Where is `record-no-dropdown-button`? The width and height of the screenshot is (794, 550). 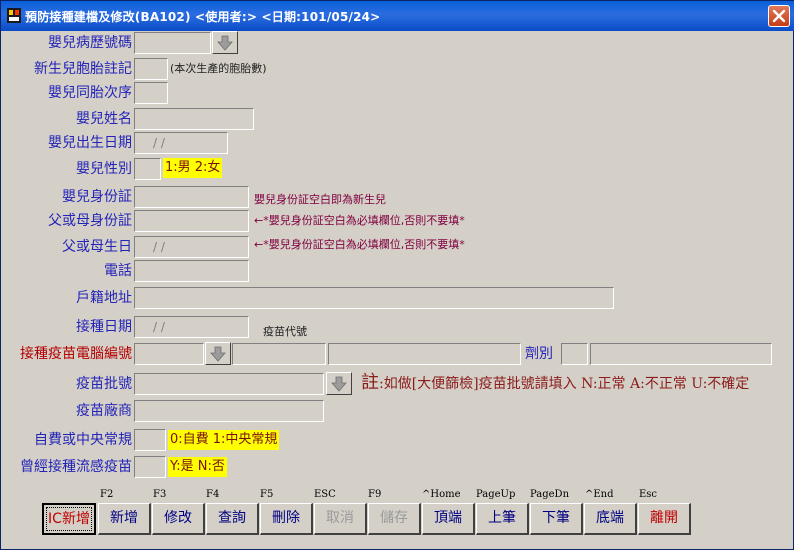
record-no-dropdown-button is located at coordinates (225, 42).